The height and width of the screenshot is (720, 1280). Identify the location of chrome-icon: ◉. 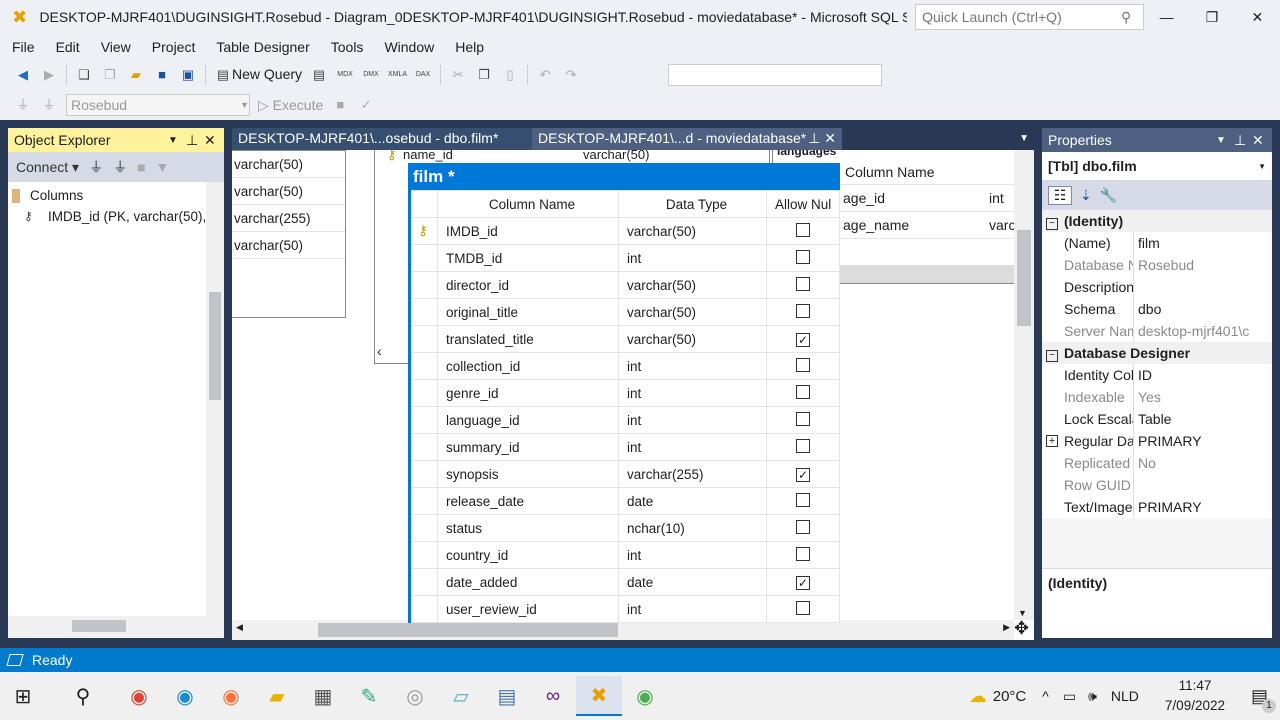
(139, 696).